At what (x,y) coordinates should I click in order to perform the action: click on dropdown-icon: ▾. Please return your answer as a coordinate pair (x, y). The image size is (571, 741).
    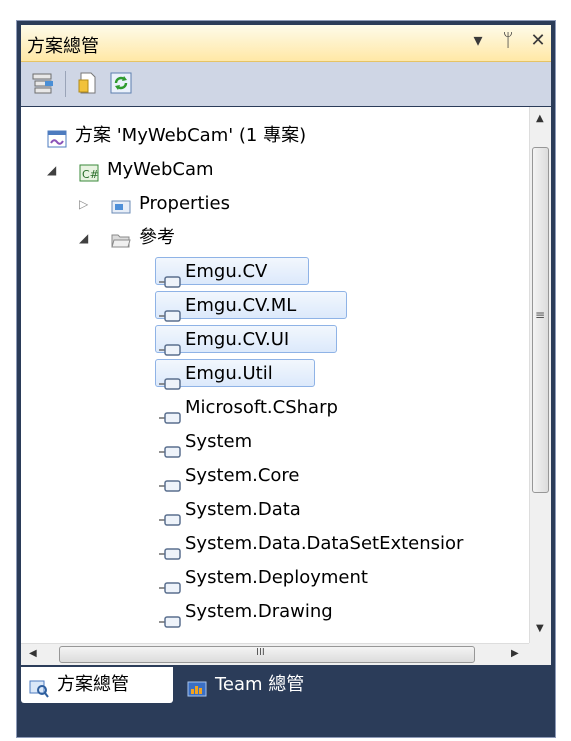
    Looking at the image, I should click on (478, 40).